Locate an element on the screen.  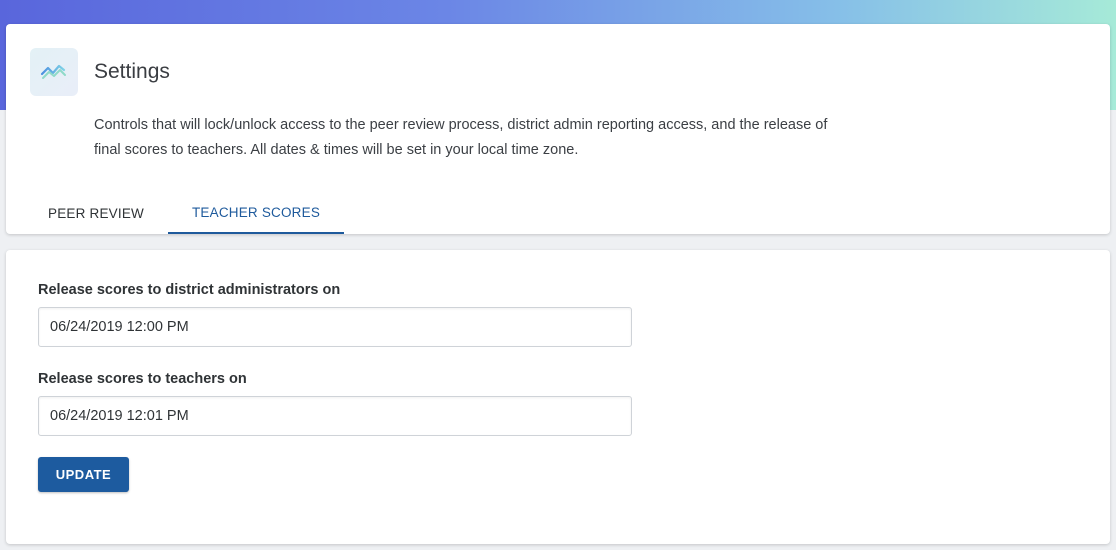
teachers-release-input is located at coordinates (335, 416).